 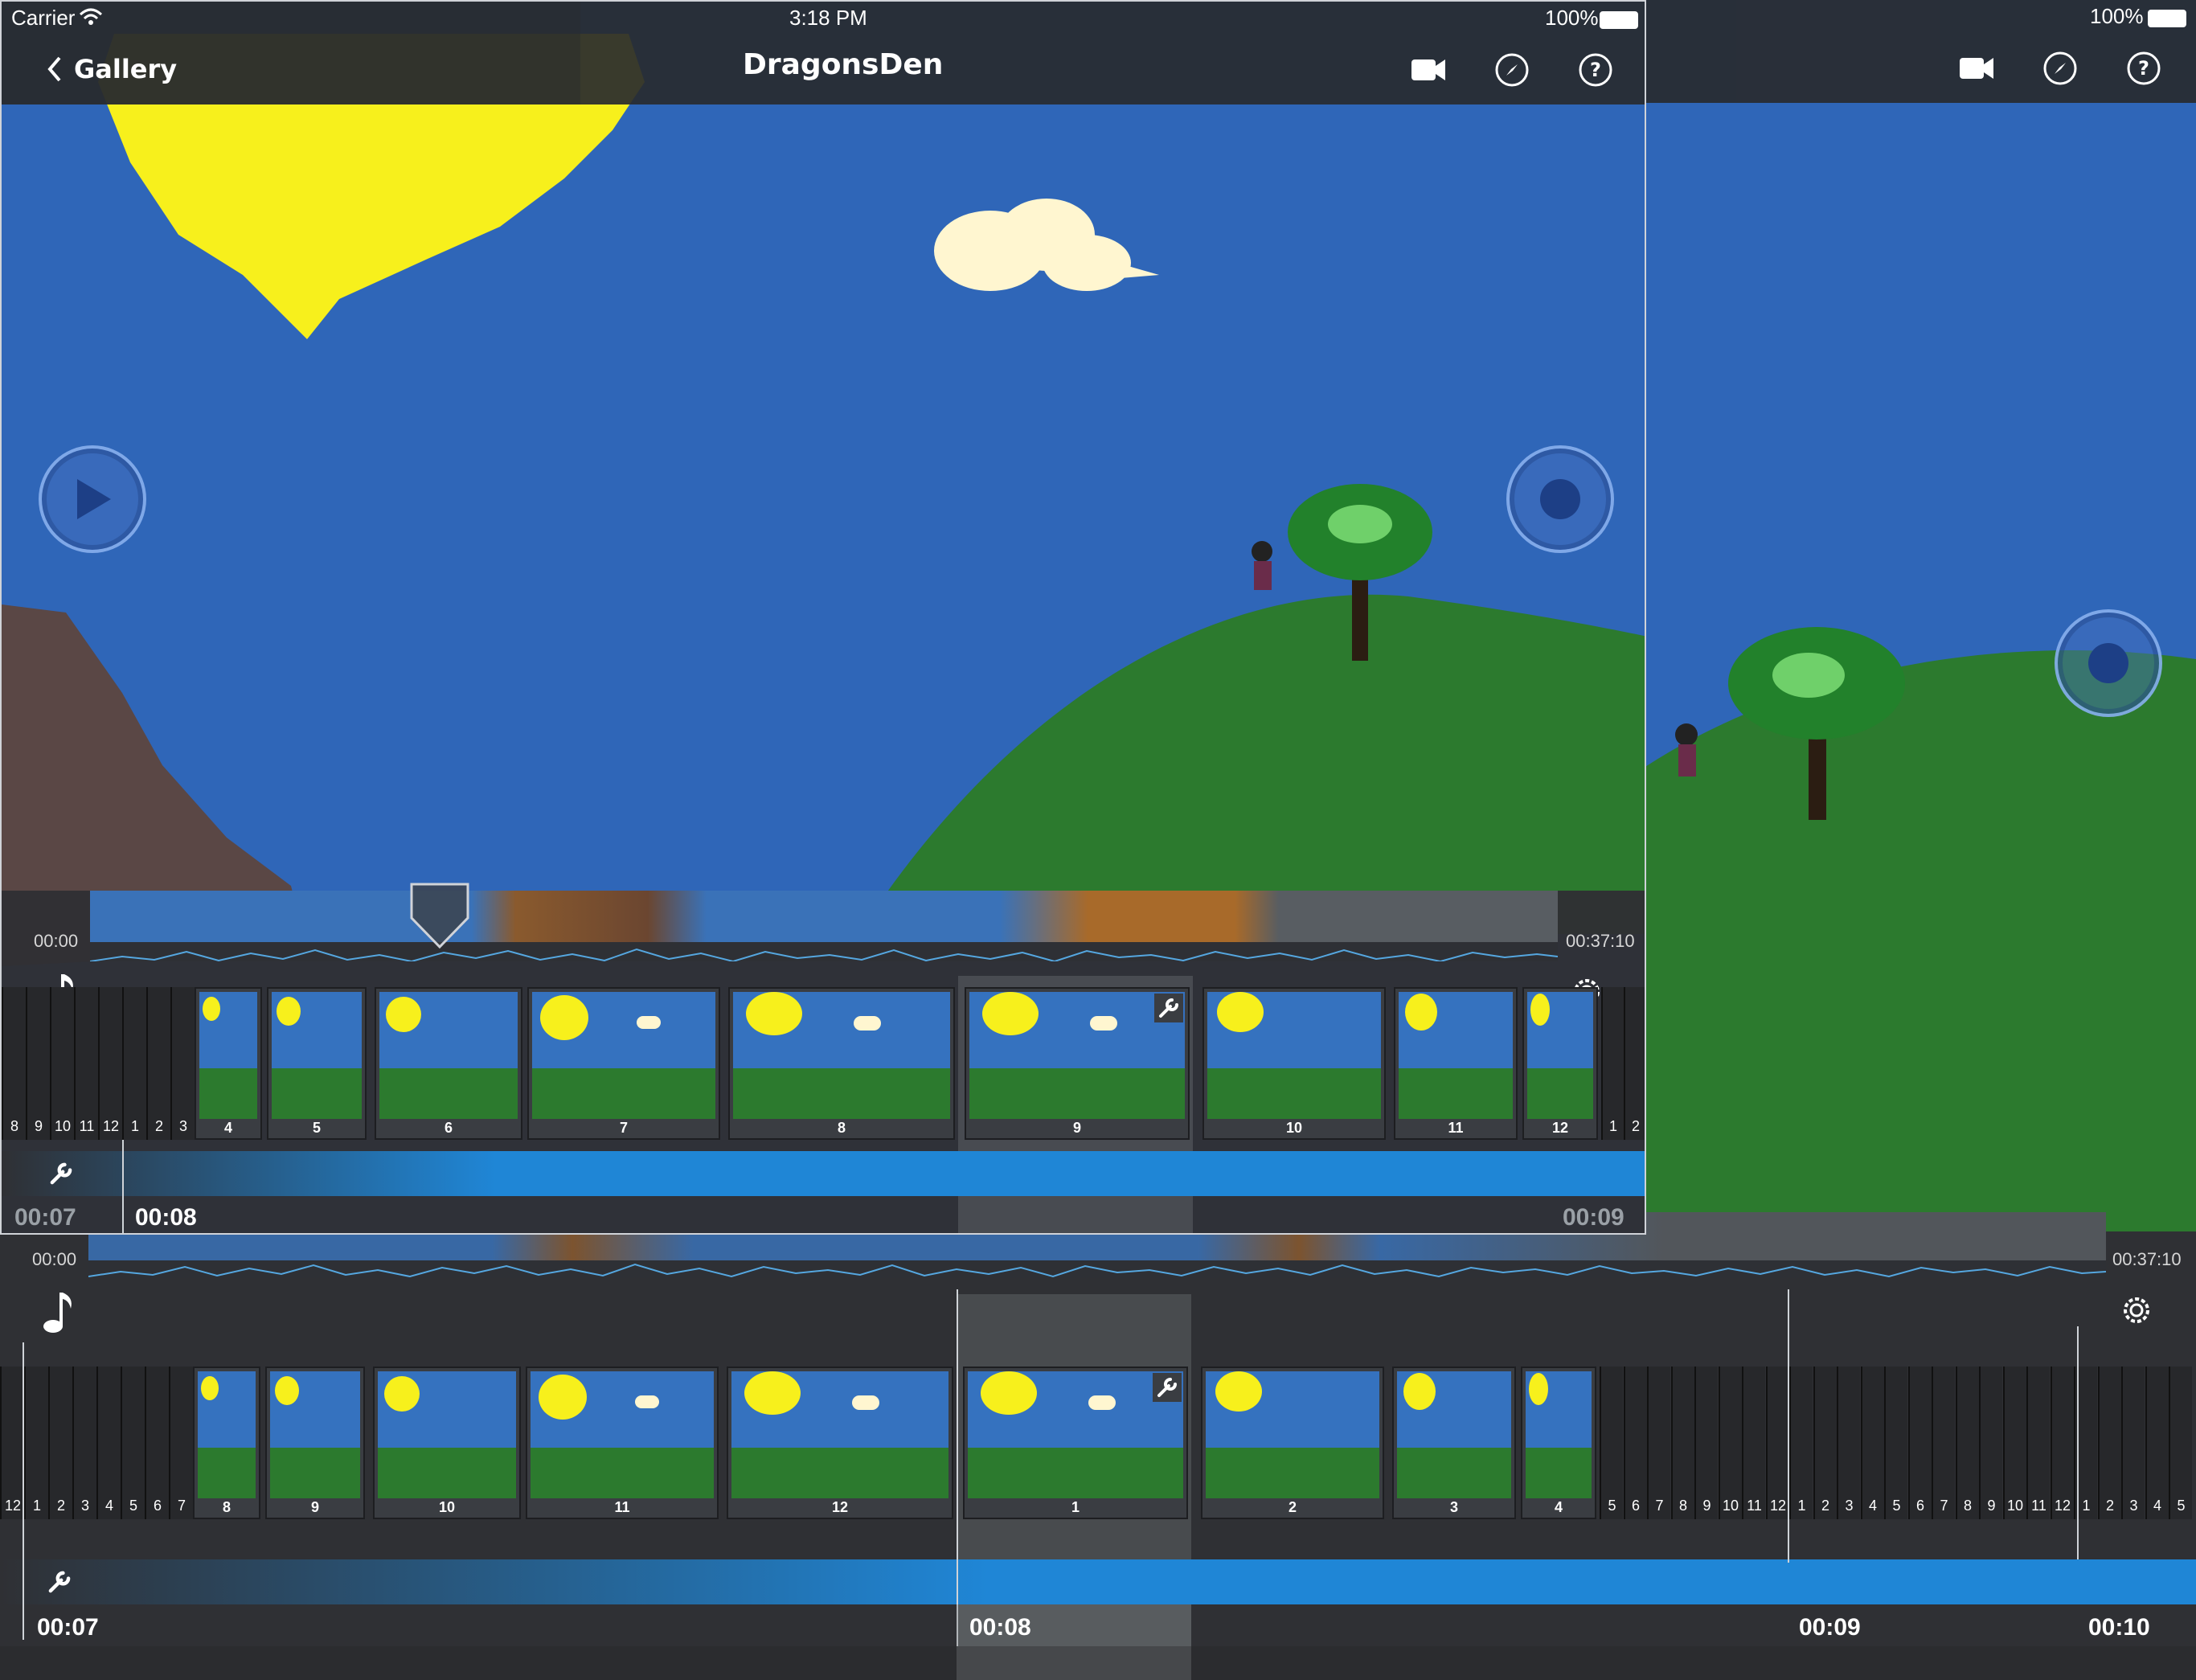 What do you see at coordinates (1292, 1443) in the screenshot?
I see `frame-card: 2` at bounding box center [1292, 1443].